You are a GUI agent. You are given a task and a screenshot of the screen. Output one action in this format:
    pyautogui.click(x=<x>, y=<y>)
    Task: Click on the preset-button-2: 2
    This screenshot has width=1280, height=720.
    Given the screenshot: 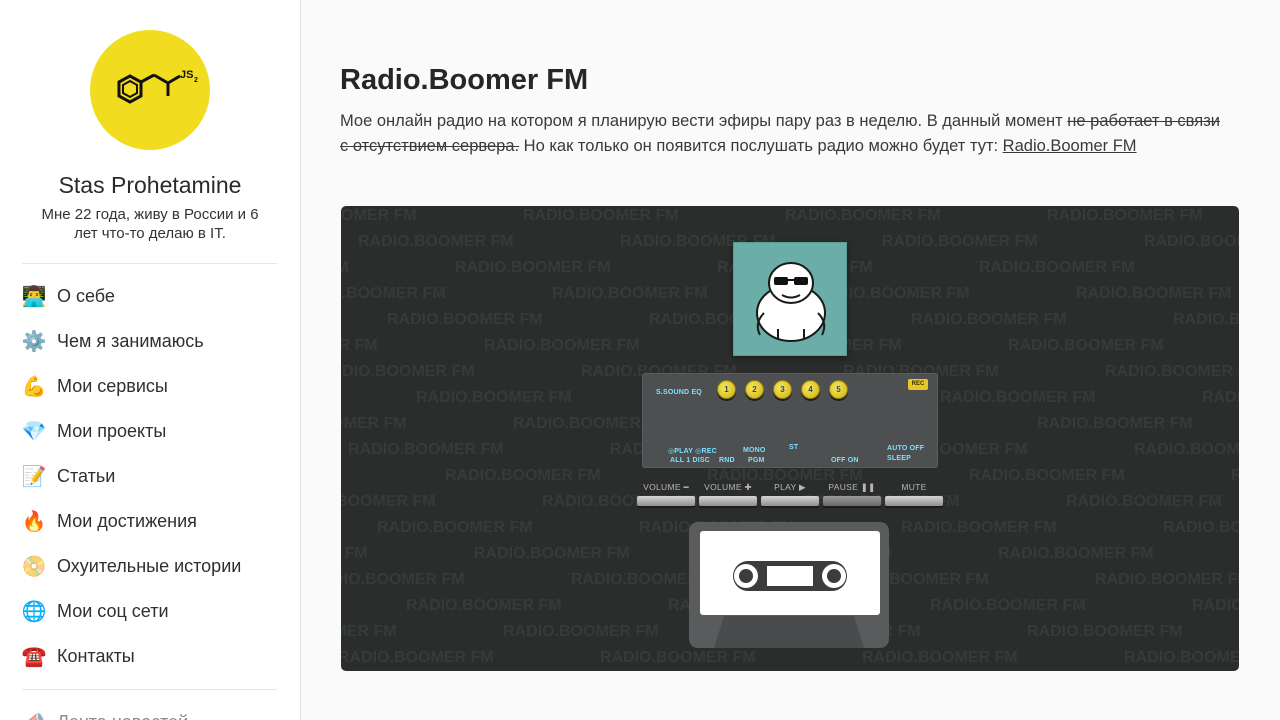 What is the action you would take?
    pyautogui.click(x=754, y=389)
    